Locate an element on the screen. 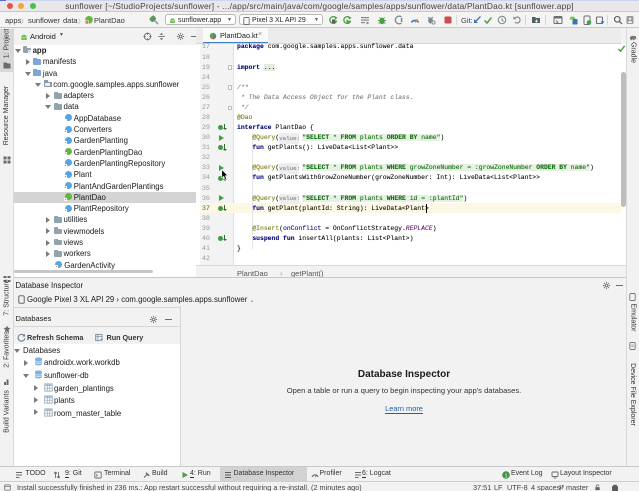 The height and width of the screenshot is (491, 639). svg-text: 1 is located at coordinates (506, 476).